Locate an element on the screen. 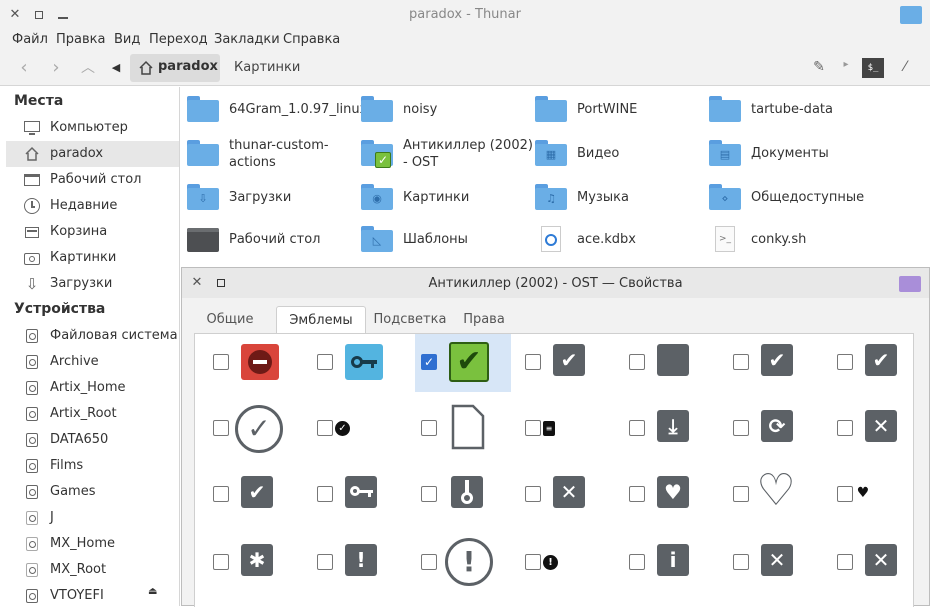 This screenshot has width=930, height=607. sidebar-item-archive: Archive is located at coordinates (92, 362).